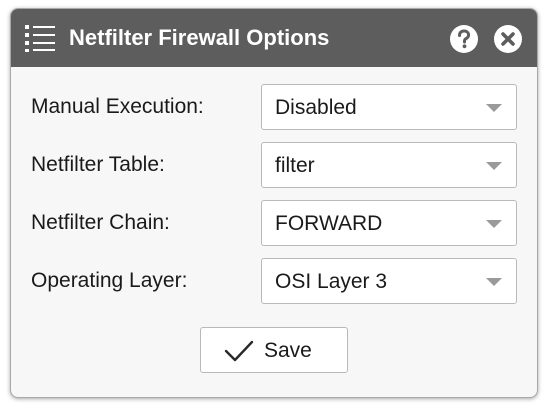 This screenshot has height=408, width=548. What do you see at coordinates (464, 39) in the screenshot?
I see `help-icon` at bounding box center [464, 39].